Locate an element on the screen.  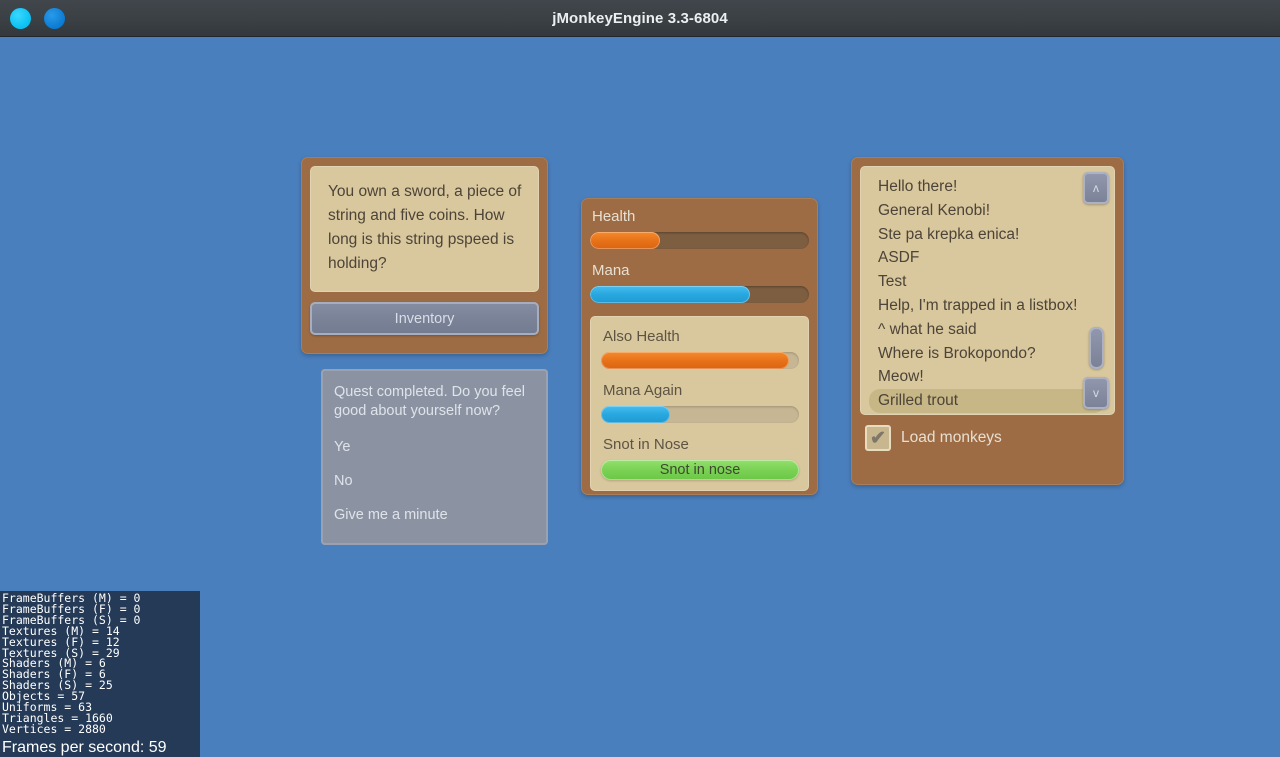
snot-in-nose-label: Snot in Nose is located at coordinates (646, 444).